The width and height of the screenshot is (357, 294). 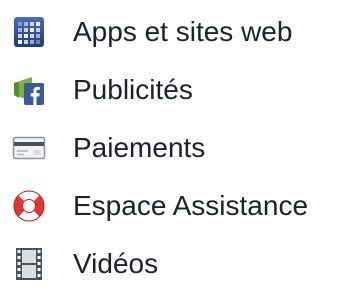 What do you see at coordinates (191, 205) in the screenshot?
I see `menu-item-label: Espace Assistance` at bounding box center [191, 205].